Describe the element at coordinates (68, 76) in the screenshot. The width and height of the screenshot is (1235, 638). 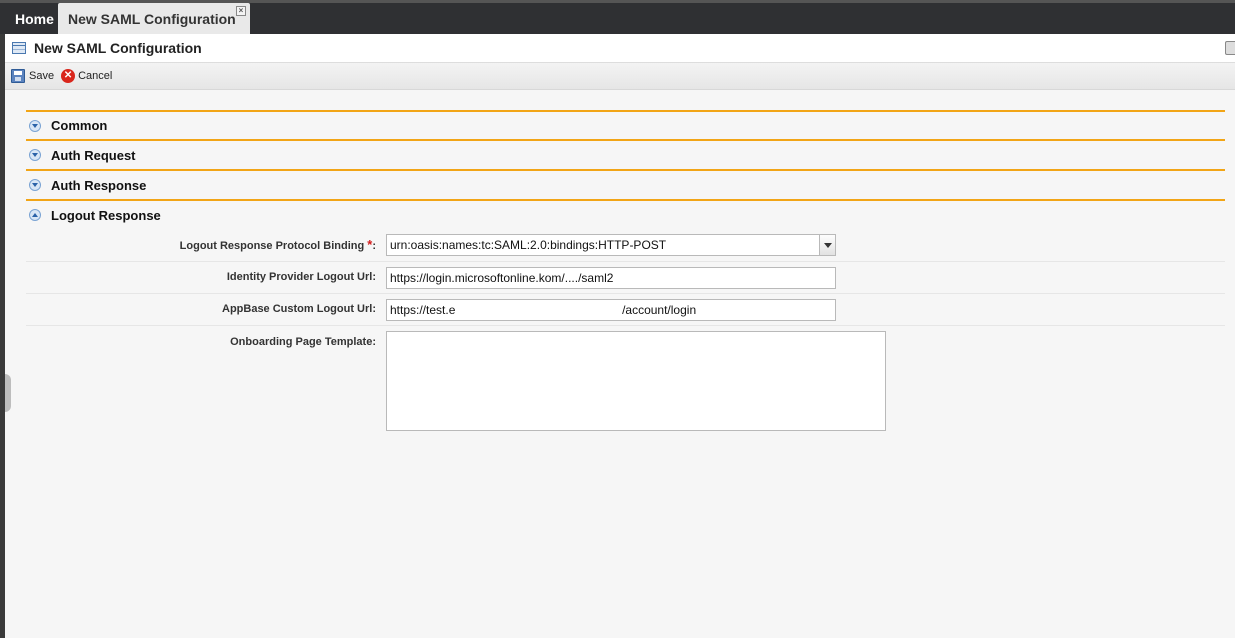
I see `cancel-icon: ✕` at that location.